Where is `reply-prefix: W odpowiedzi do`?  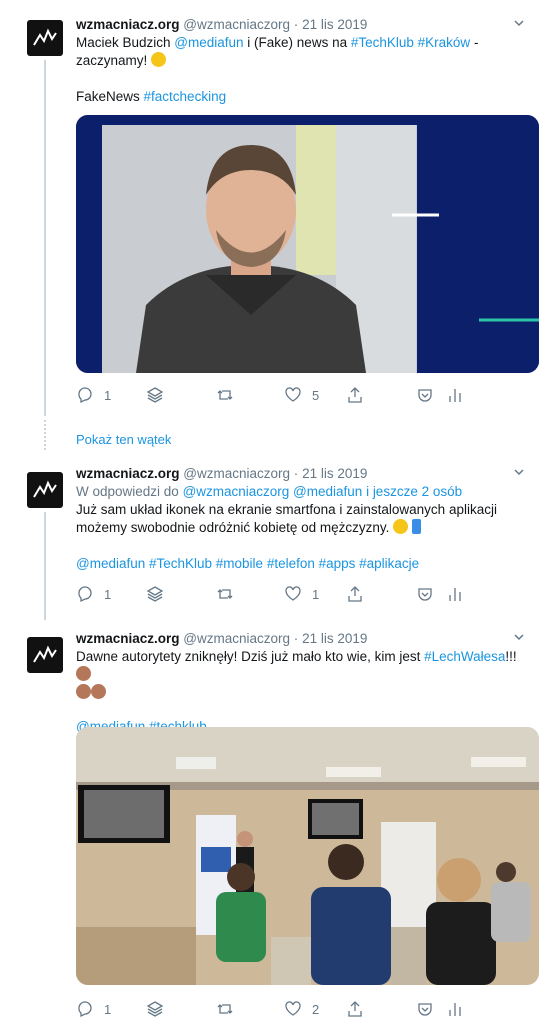 reply-prefix: W odpowiedzi do is located at coordinates (129, 491).